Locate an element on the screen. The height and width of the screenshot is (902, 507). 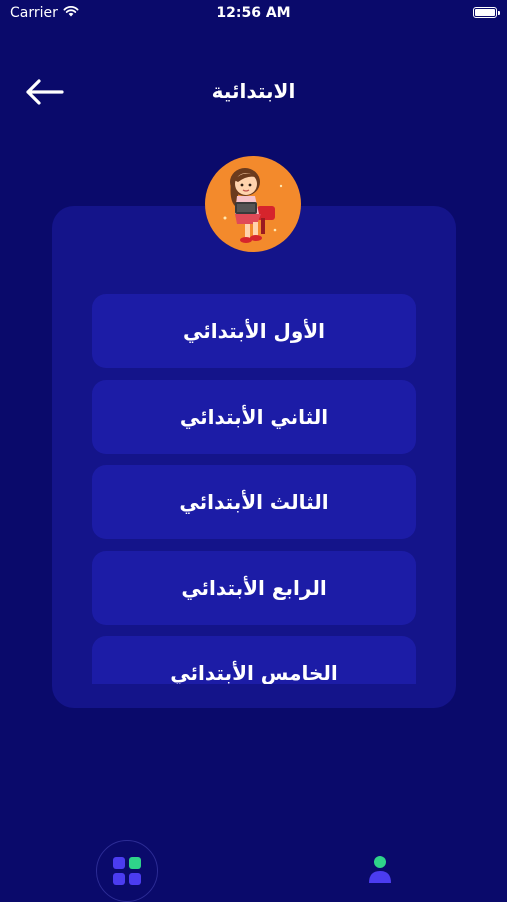
battery-icon is located at coordinates (486, 12).